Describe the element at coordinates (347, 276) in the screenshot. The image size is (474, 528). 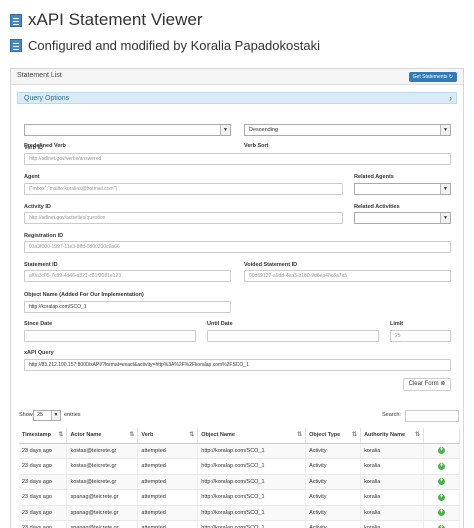
I see `voided-statement-id-input: 00d69122-a9dd-4ea3-b180-9d8ea48c8a7a5` at that location.